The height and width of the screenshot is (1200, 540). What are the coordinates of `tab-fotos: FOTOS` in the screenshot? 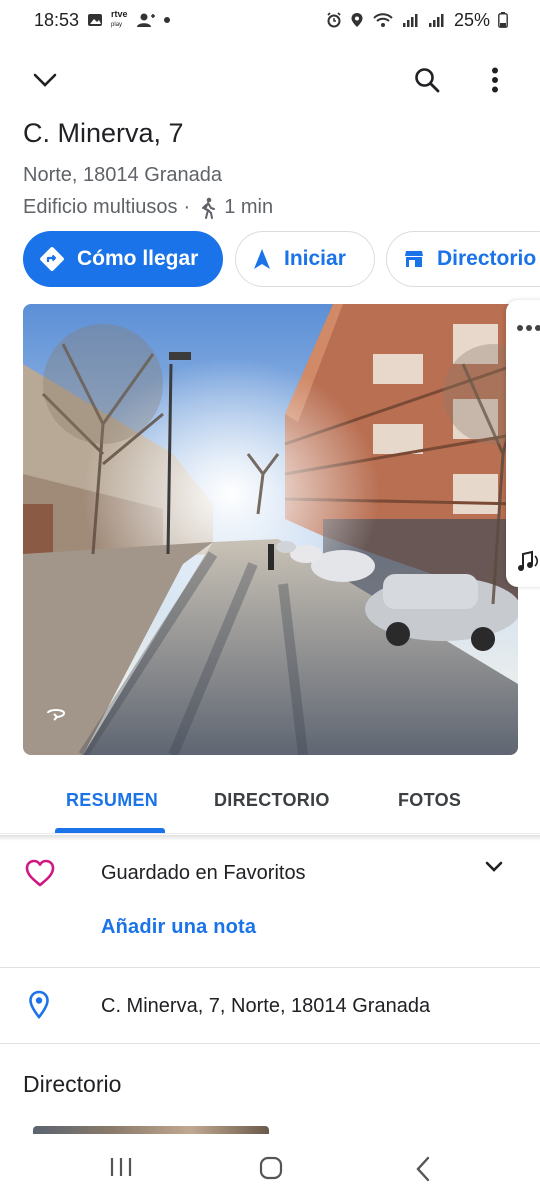 It's located at (429, 800).